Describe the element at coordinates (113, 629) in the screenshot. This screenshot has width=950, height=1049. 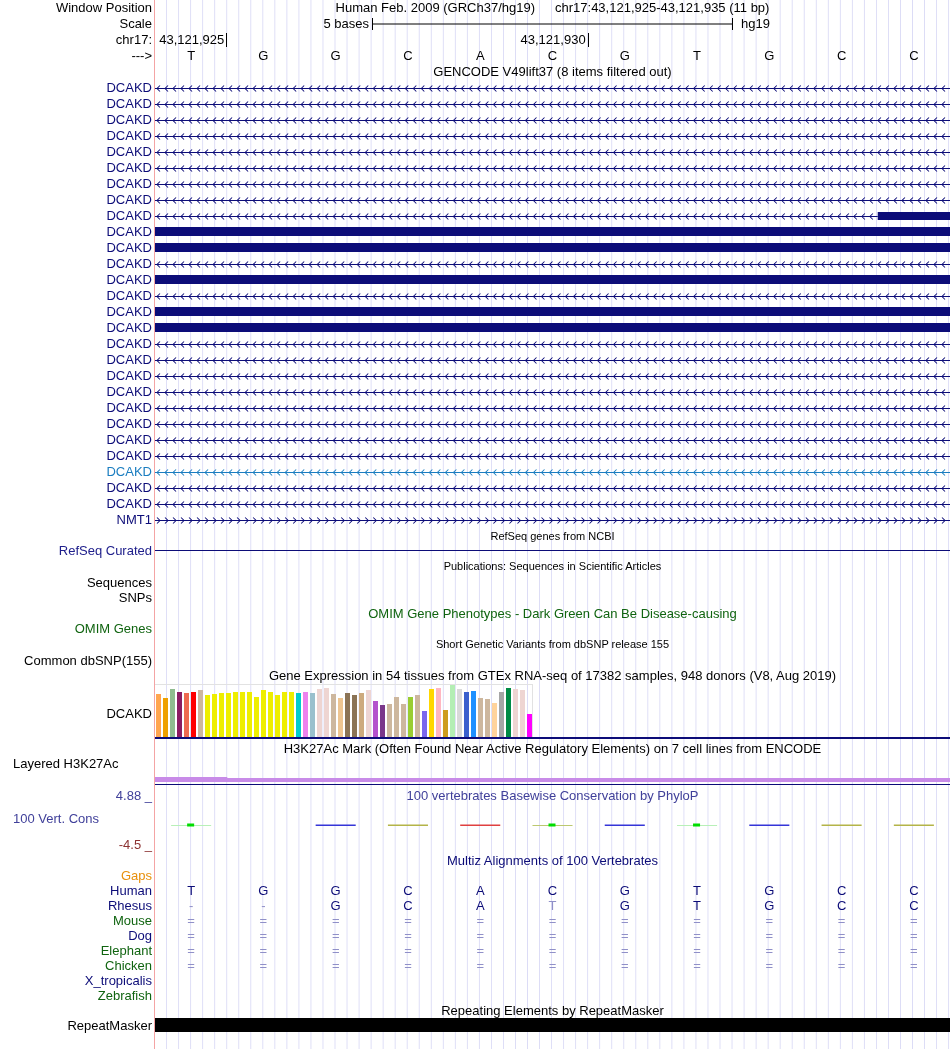
I see `track-label: OMIM Genes` at that location.